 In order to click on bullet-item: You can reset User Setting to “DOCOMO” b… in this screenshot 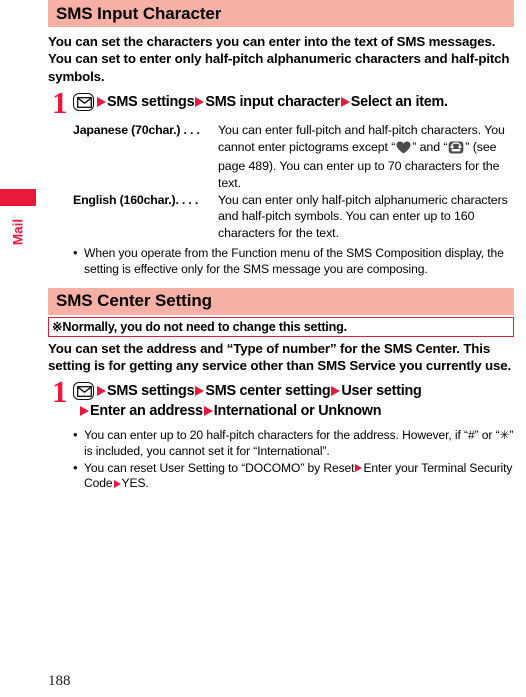, I will do `click(293, 476)`.